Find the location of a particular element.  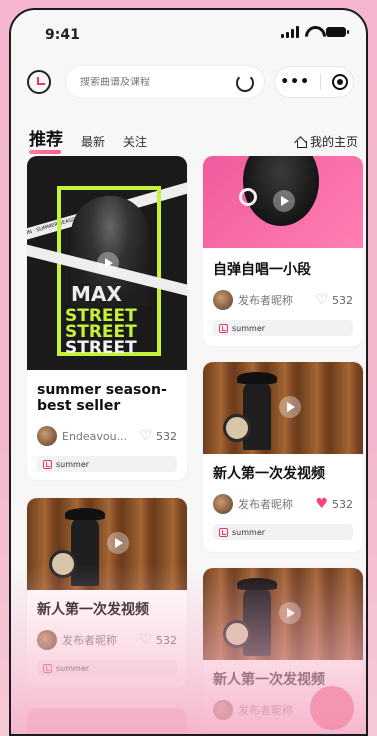

feed-card: 新人第一次发视频 发布者昵称 ♥ 532 summer is located at coordinates (283, 457).